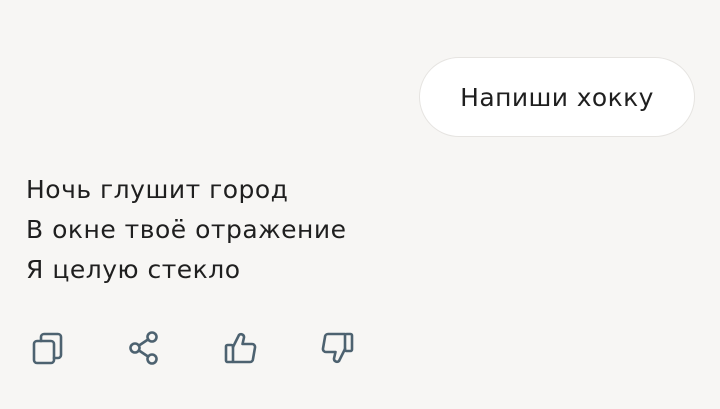 The height and width of the screenshot is (409, 720). I want to click on user-message-bubble: Напиши хокку, so click(557, 97).